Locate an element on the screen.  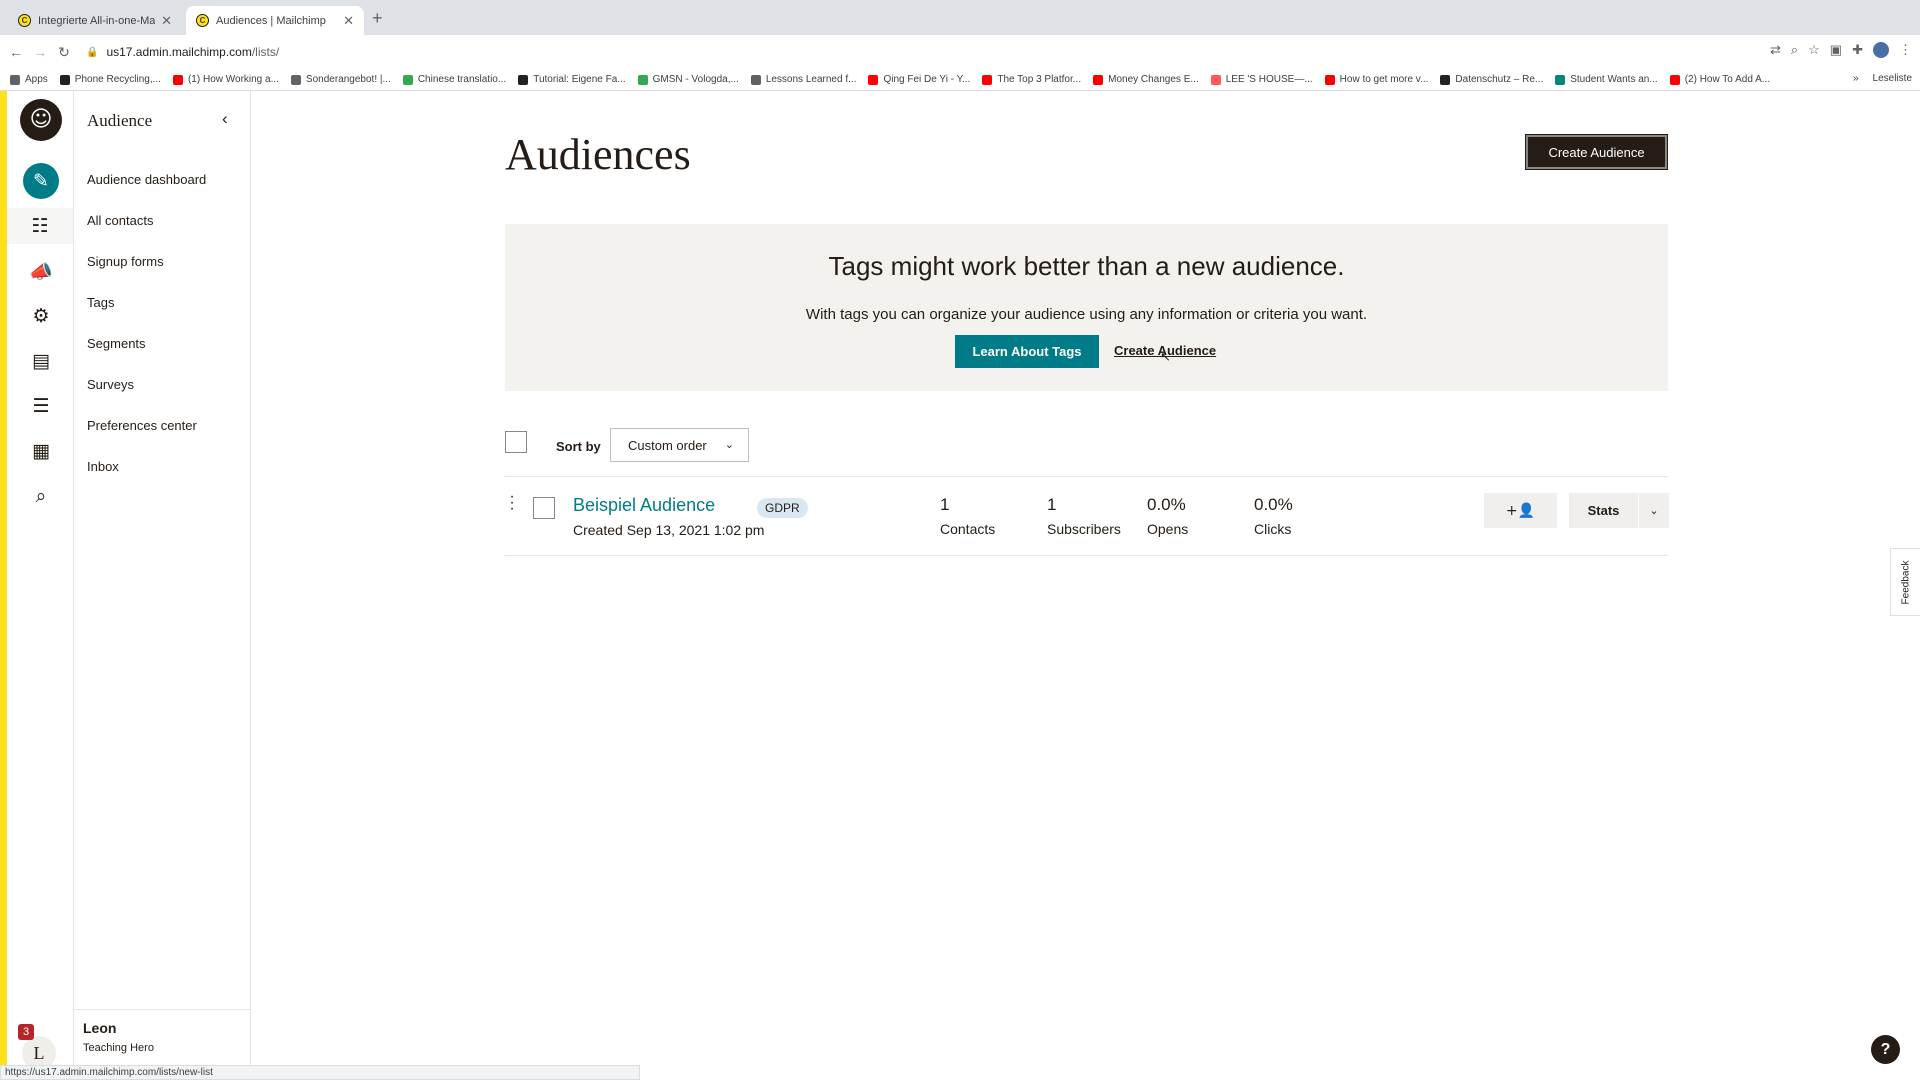
account-footer: Leon Teaching Hero is located at coordinates (162, 1031).